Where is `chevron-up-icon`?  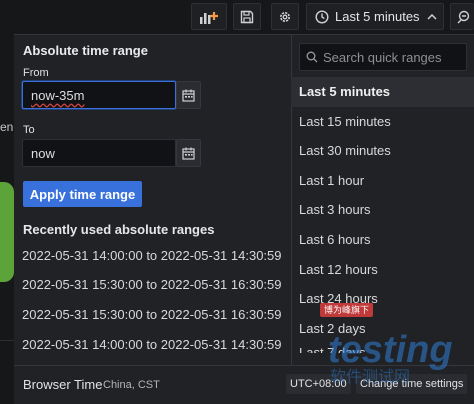
chevron-up-icon is located at coordinates (432, 16).